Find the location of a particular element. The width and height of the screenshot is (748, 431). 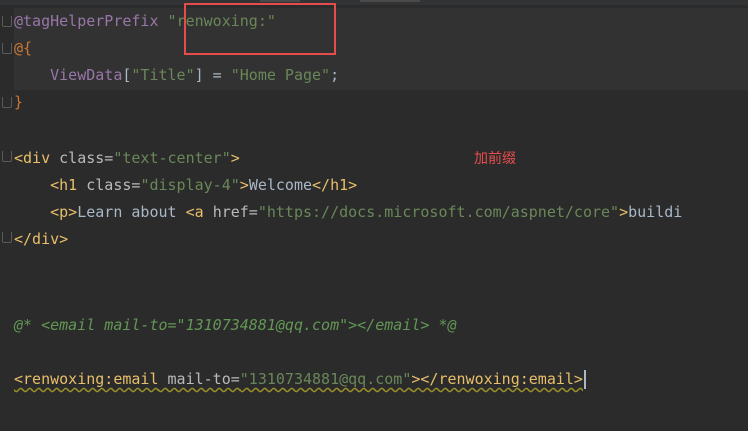

mail-to-attribute: mail-to= is located at coordinates (203, 379).